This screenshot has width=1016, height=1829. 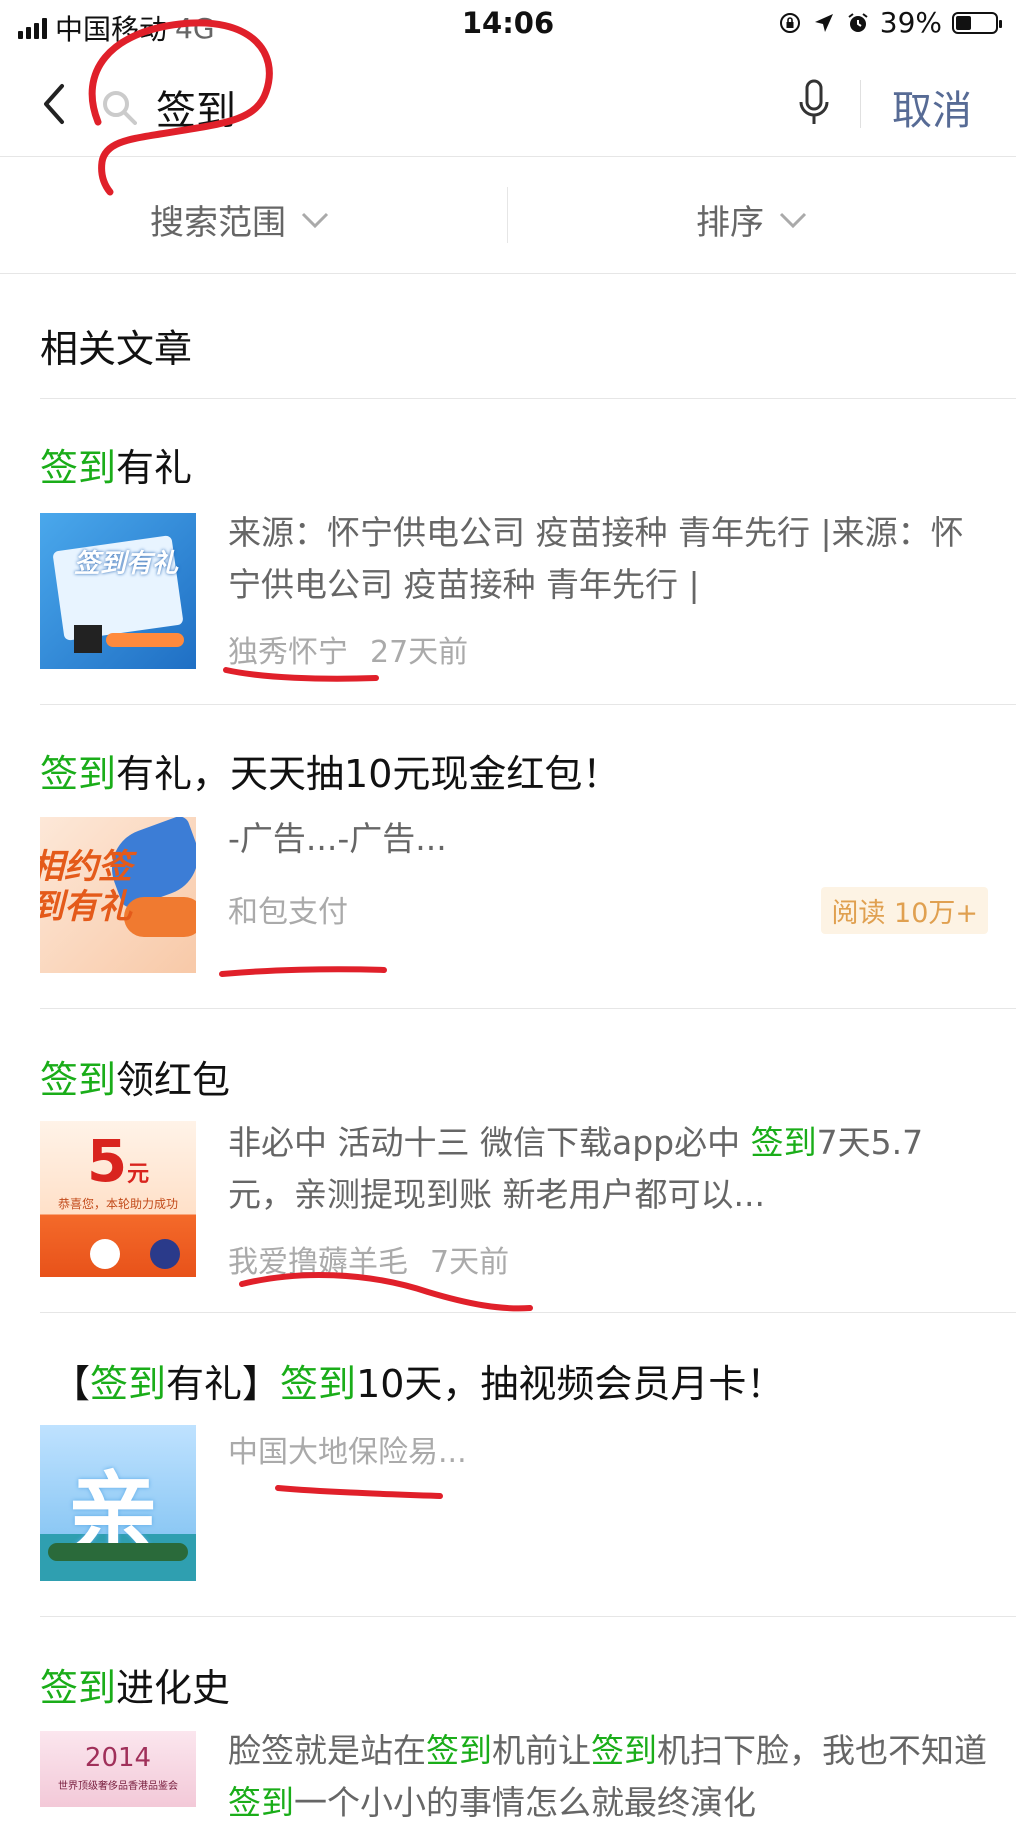 What do you see at coordinates (107, 1161) in the screenshot?
I see `thumbnail-amount-value: 5` at bounding box center [107, 1161].